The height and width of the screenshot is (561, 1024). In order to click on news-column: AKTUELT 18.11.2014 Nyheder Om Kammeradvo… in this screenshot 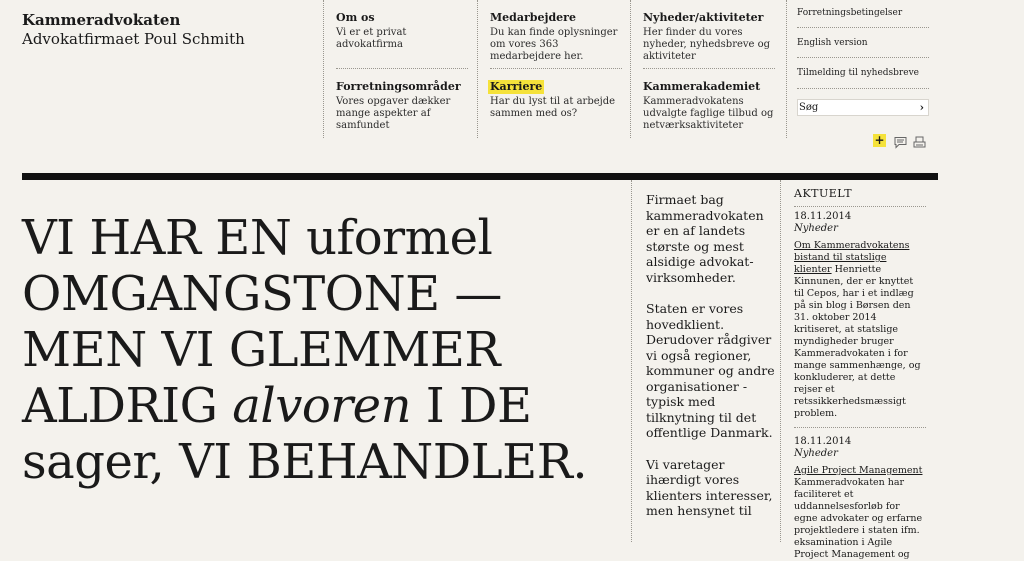, I will do `click(869, 374)`.